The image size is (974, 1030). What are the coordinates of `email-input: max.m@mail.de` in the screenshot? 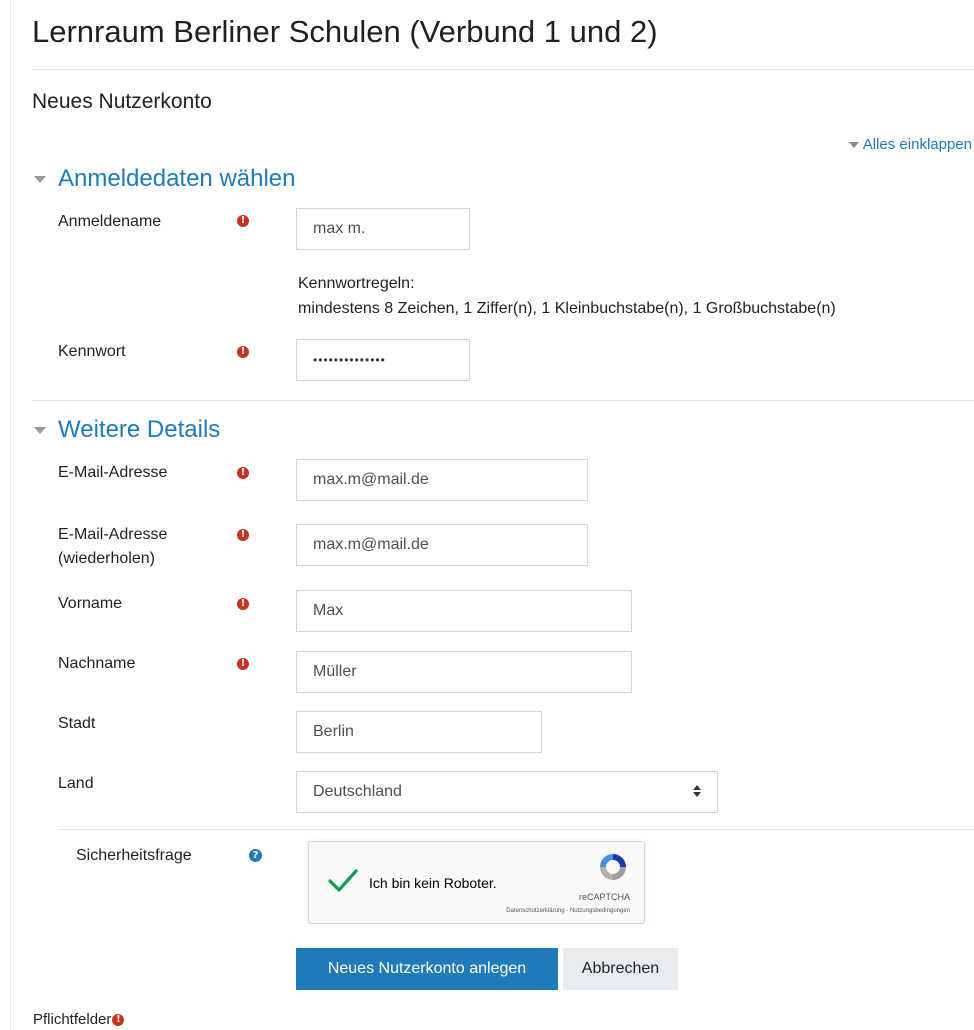 It's located at (442, 480).